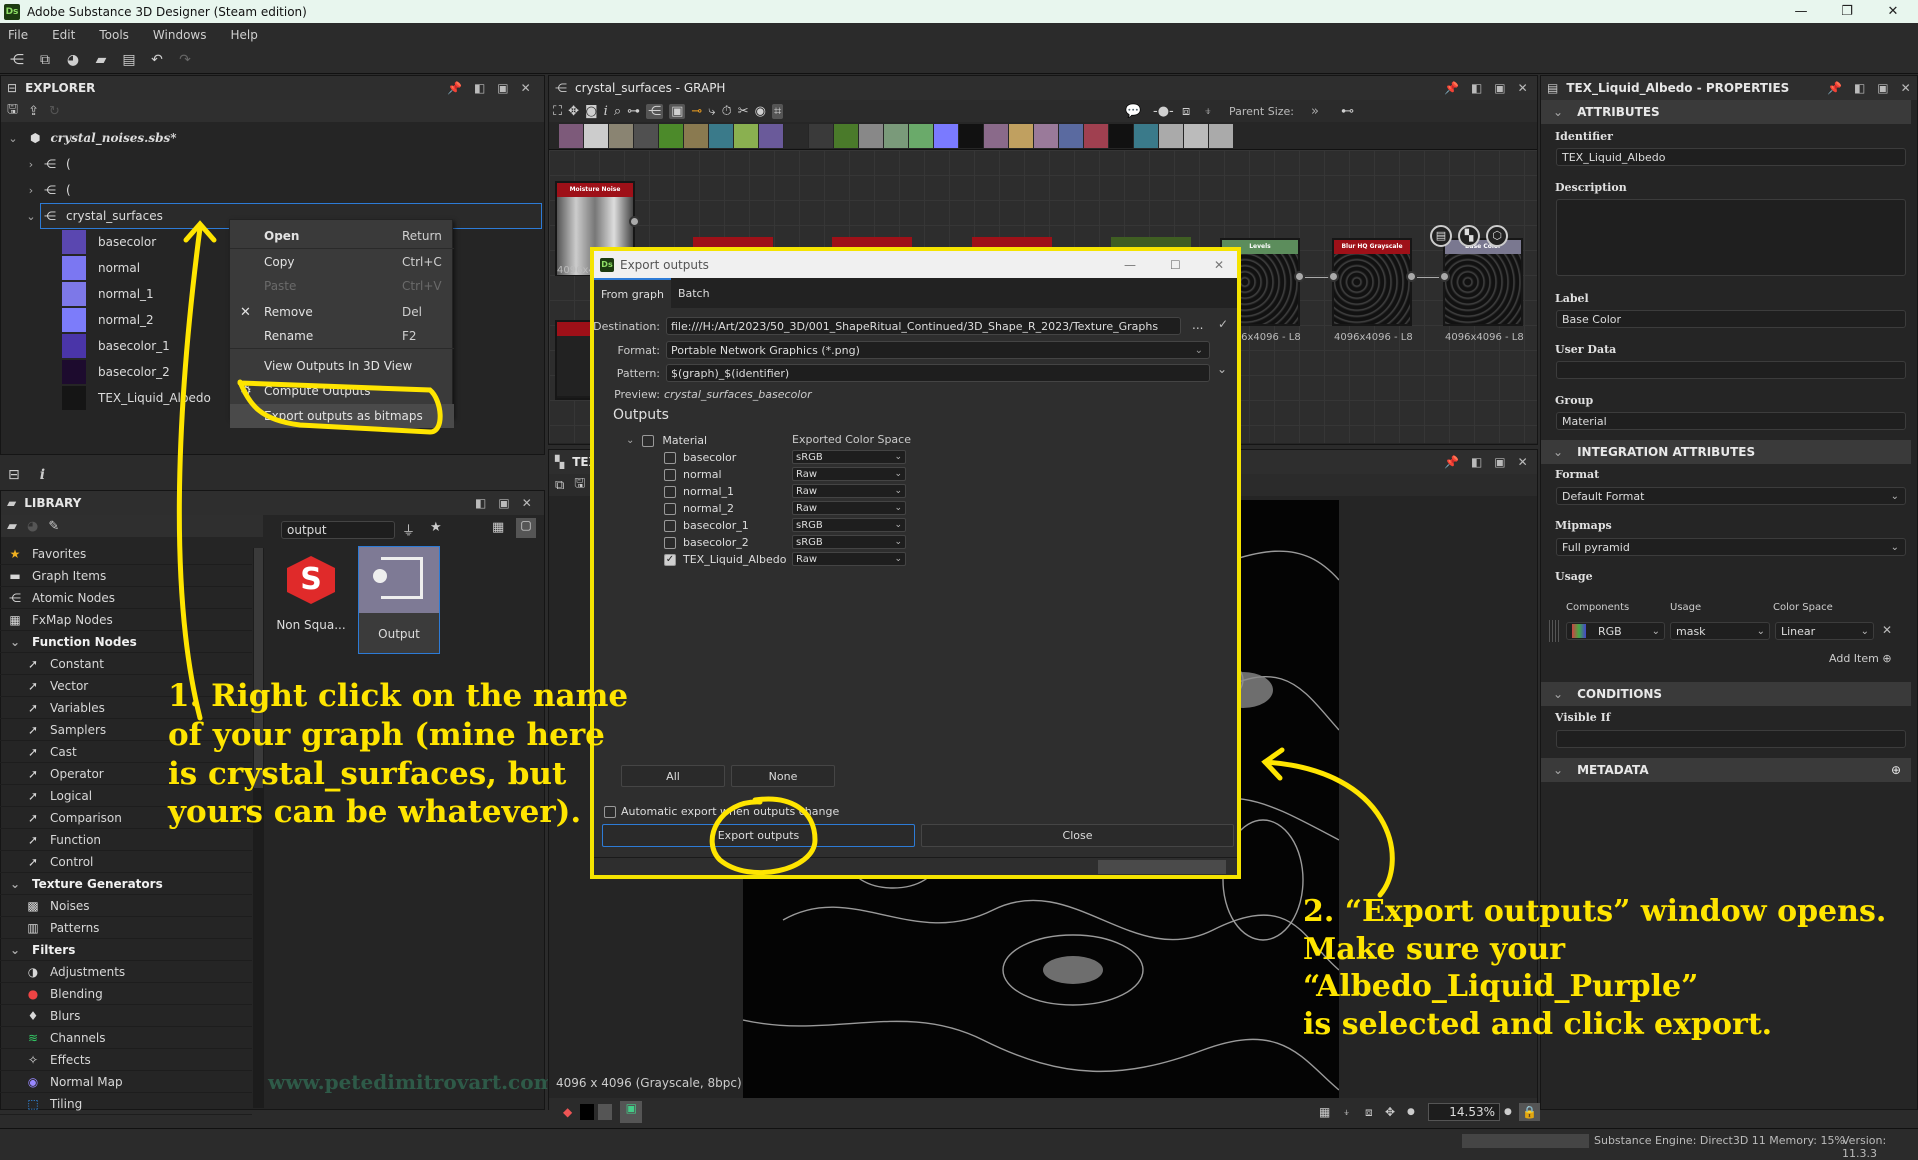  I want to click on export-output-row: ✓ TEX_Liquid_Albedo, so click(725, 559).